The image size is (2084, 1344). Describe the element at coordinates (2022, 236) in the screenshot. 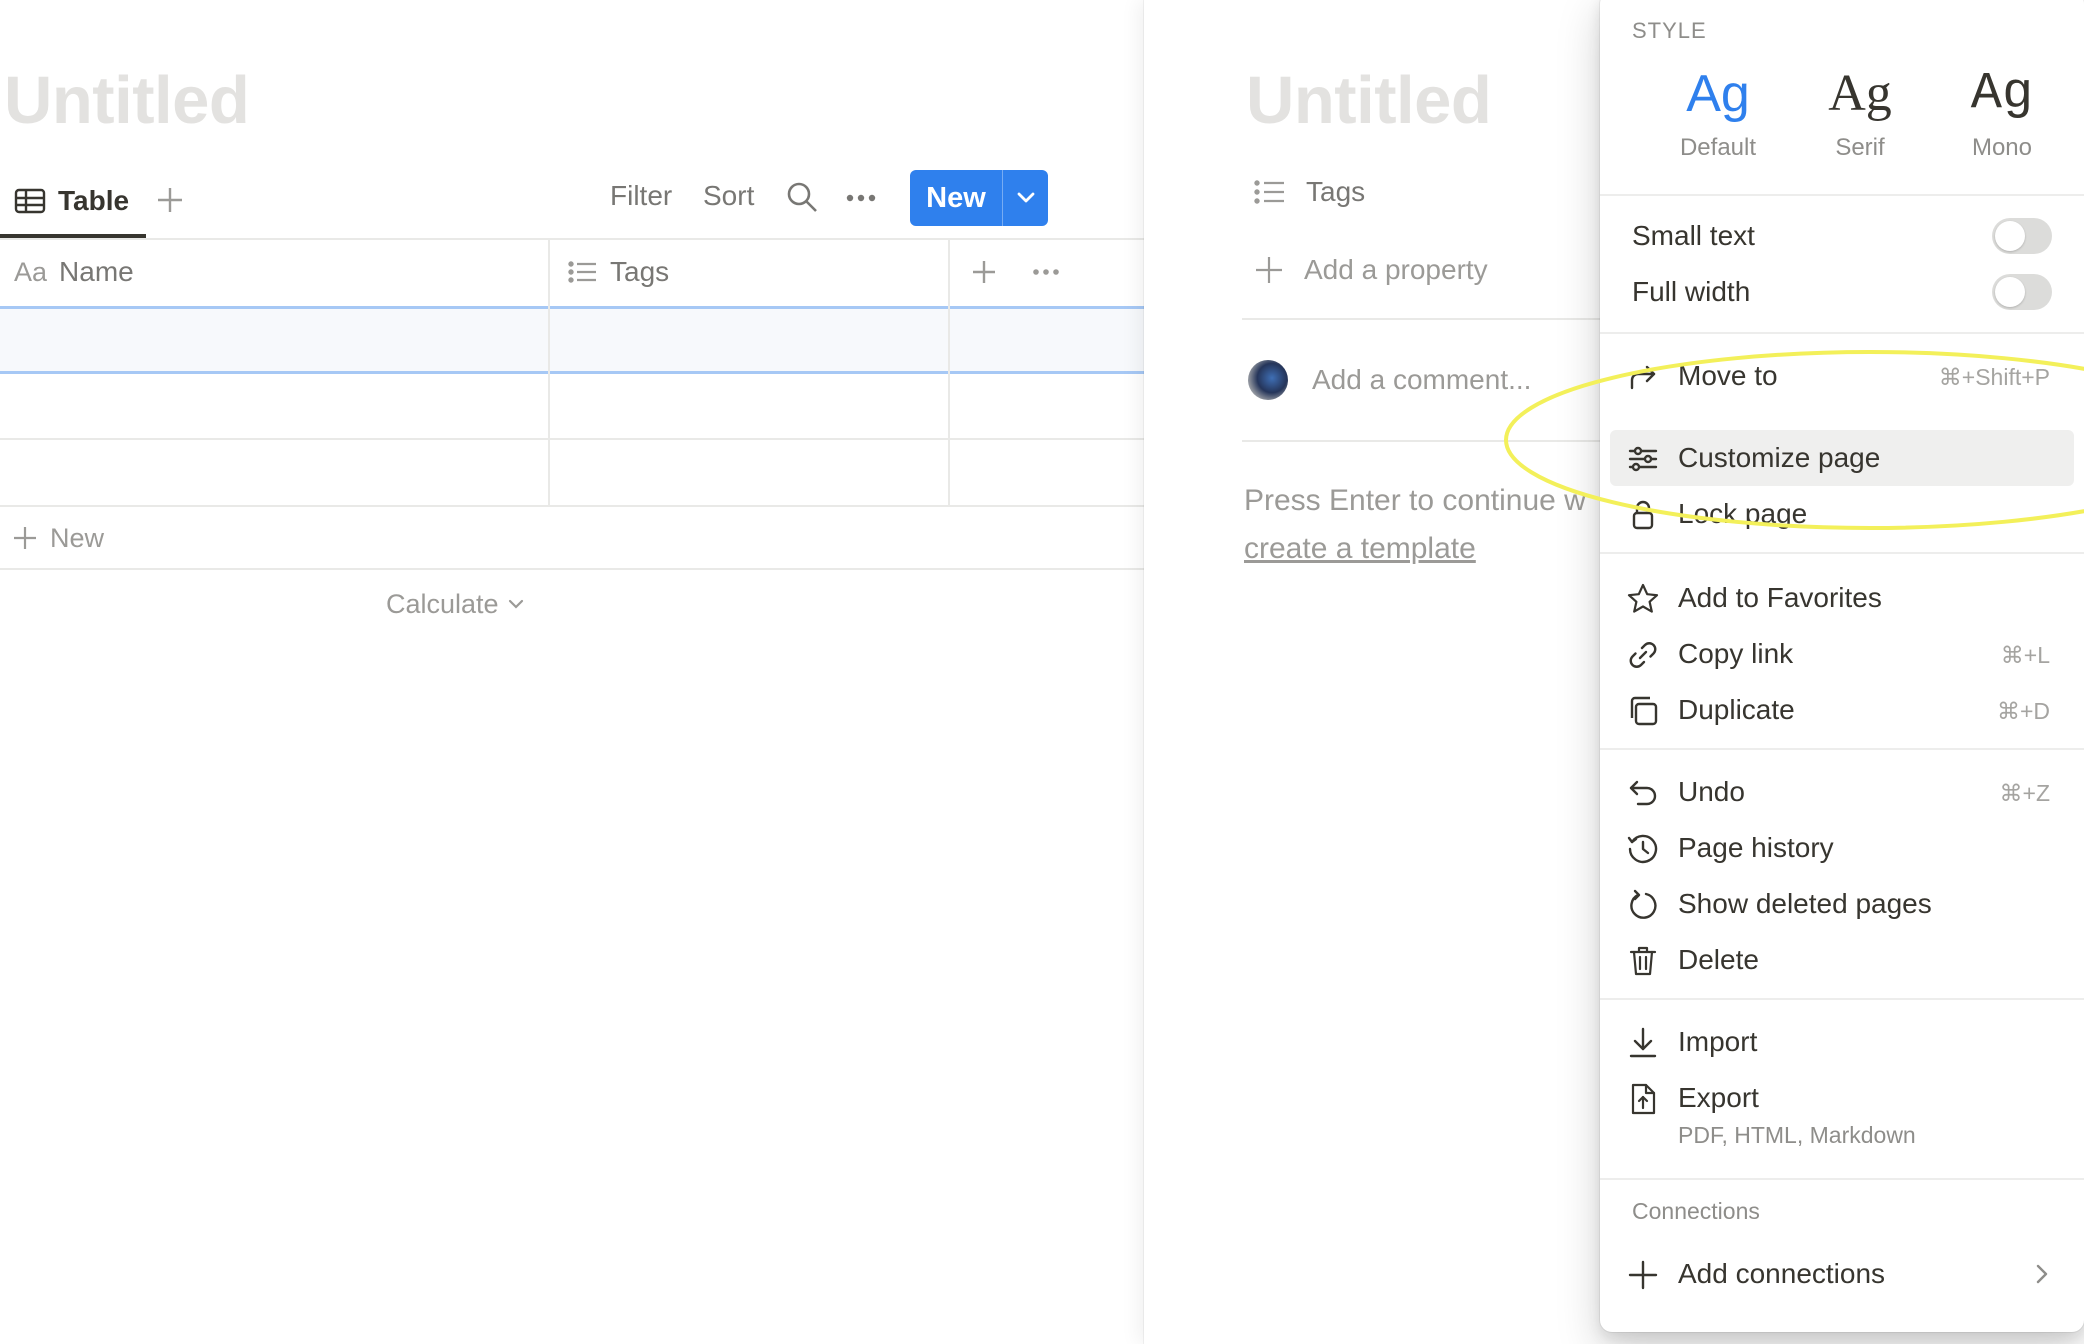

I see `small-text-toggle` at that location.